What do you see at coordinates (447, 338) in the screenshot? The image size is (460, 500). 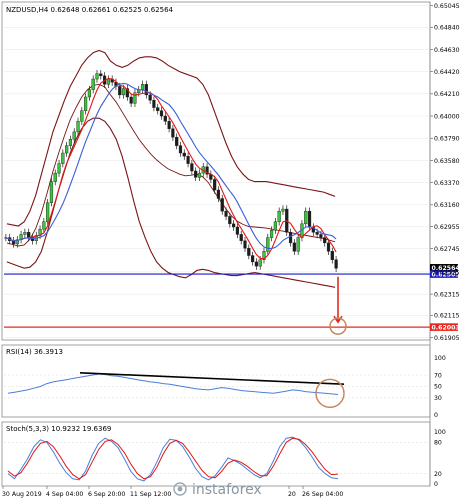 I see `price-tick-label: 0.61905` at bounding box center [447, 338].